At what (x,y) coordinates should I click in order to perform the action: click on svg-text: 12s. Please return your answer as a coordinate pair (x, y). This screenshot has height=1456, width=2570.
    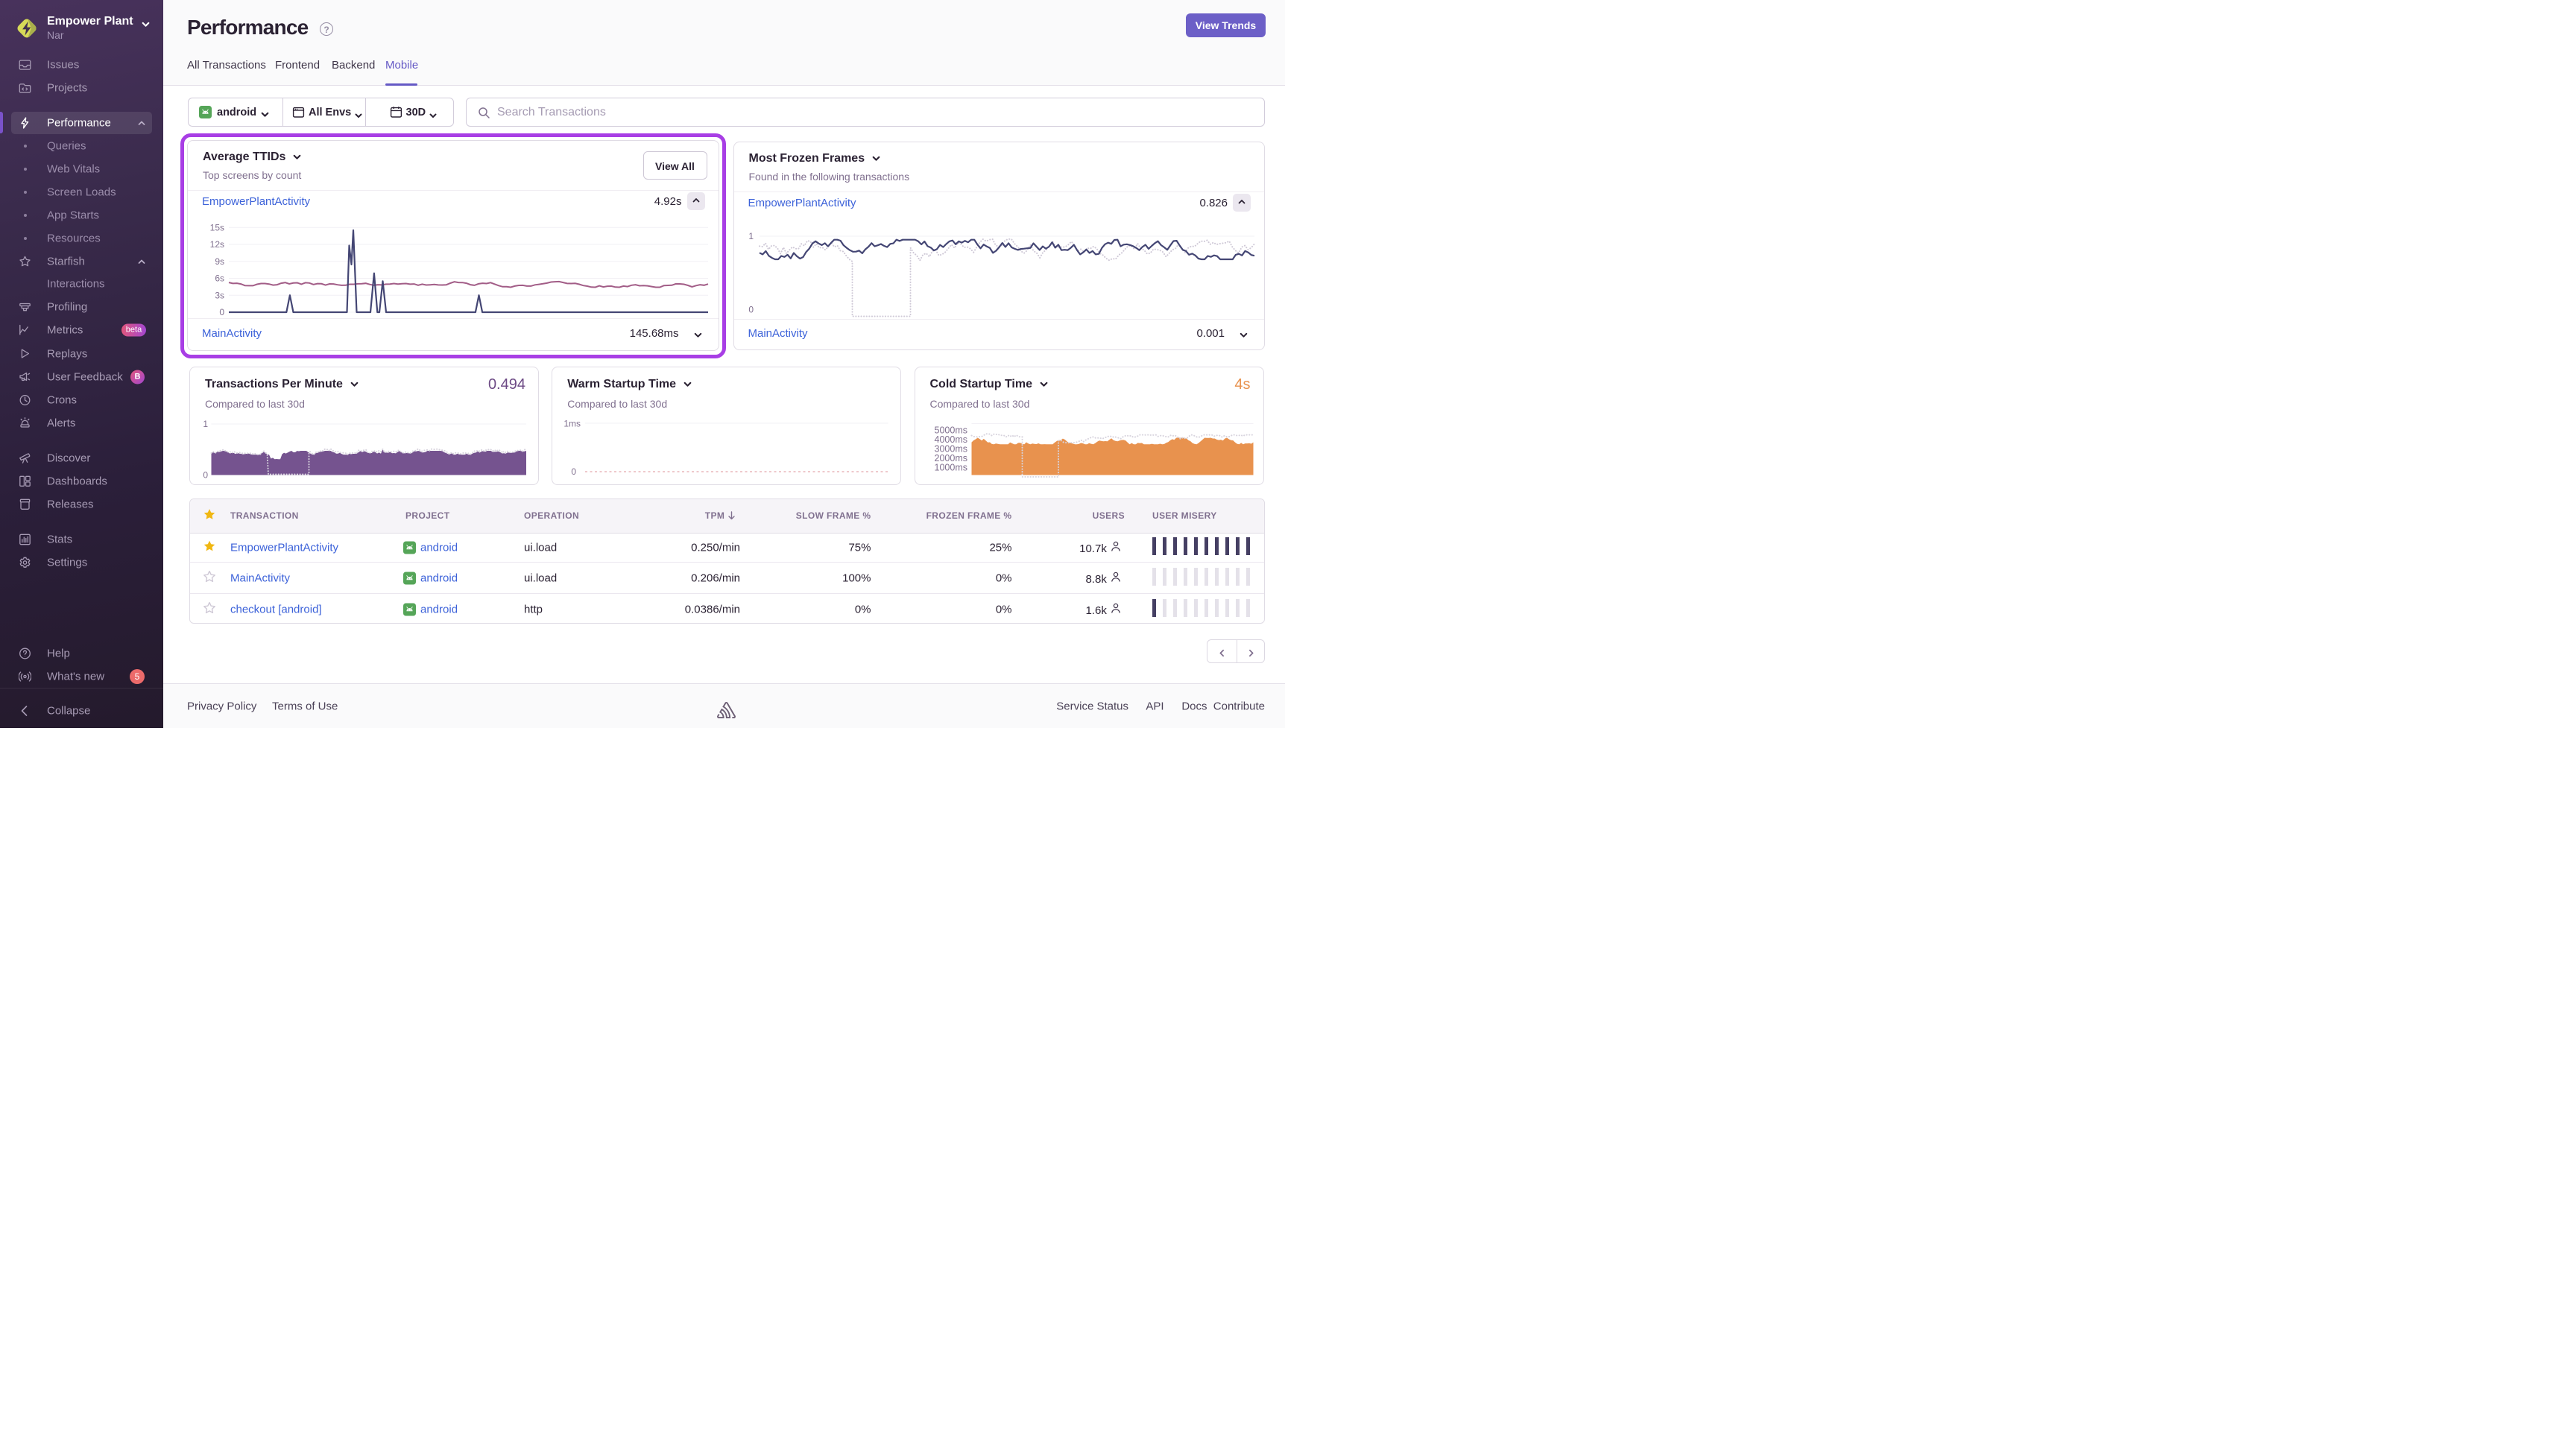
    Looking at the image, I should click on (217, 244).